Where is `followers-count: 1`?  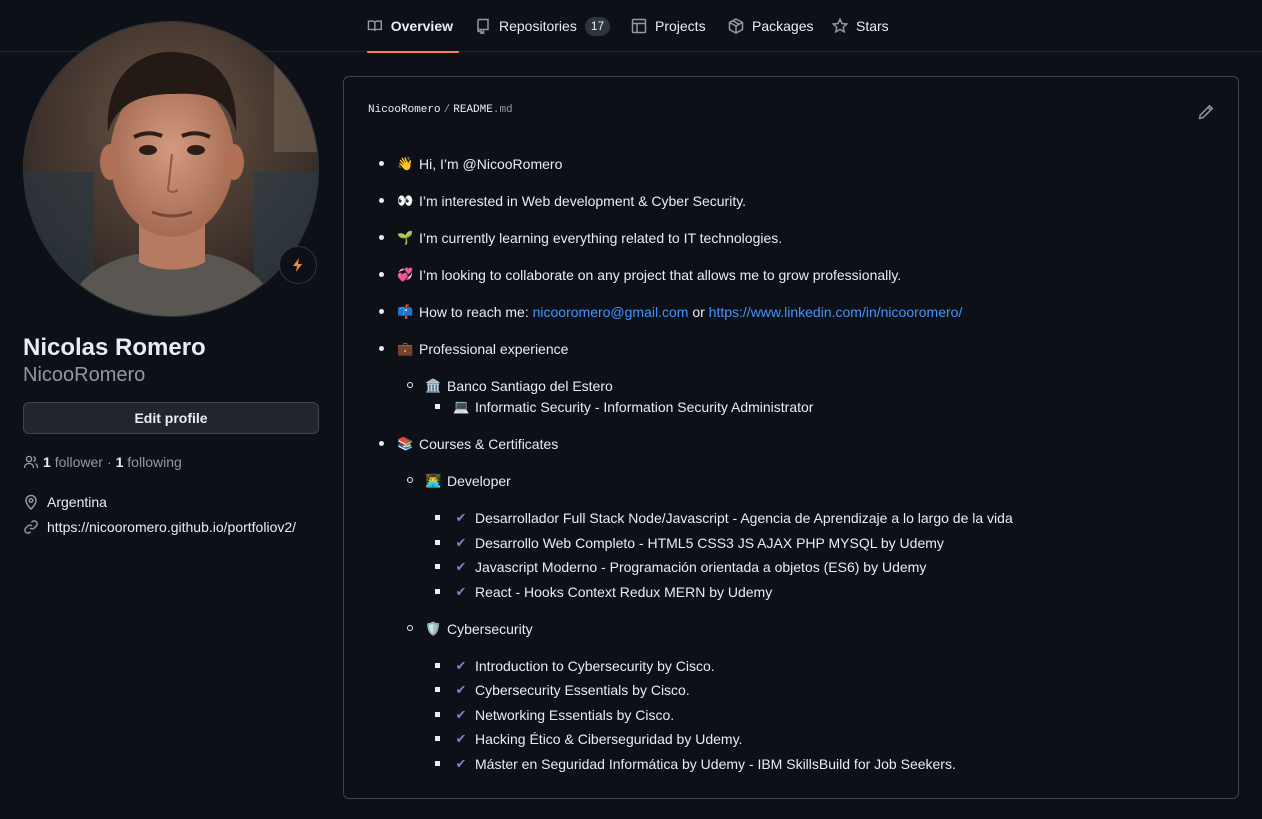 followers-count: 1 is located at coordinates (47, 462).